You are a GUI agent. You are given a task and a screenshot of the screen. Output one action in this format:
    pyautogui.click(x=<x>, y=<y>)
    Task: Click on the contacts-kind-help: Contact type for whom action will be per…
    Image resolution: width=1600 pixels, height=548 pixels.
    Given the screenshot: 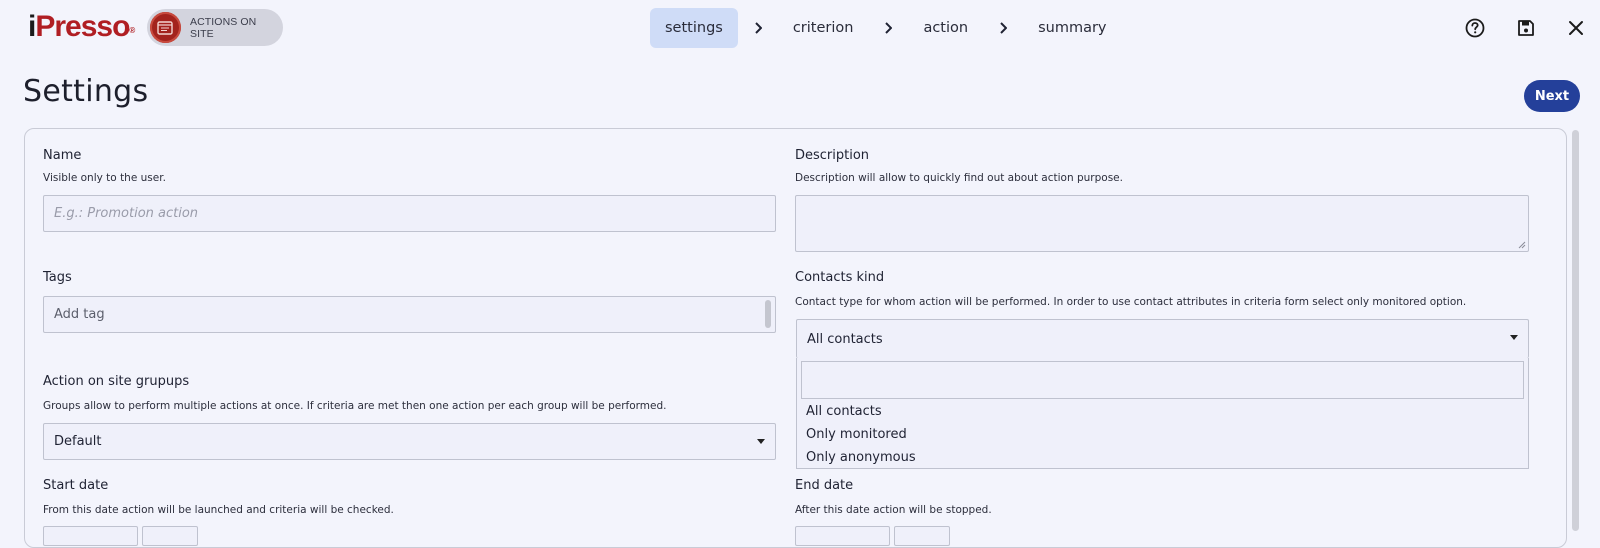 What is the action you would take?
    pyautogui.click(x=1131, y=302)
    